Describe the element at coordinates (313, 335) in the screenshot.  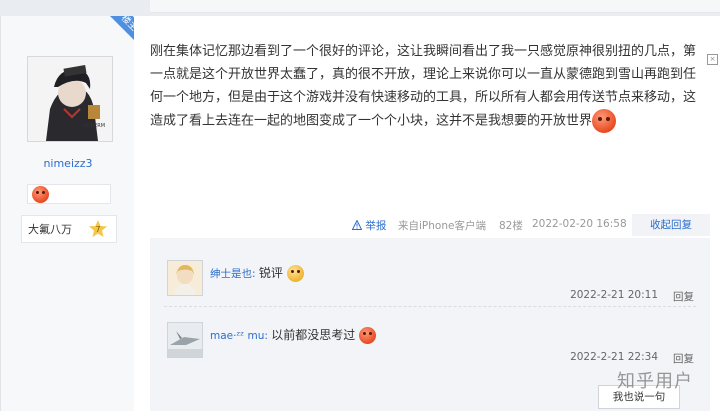
I see `reply-text: 以前都没思考过` at that location.